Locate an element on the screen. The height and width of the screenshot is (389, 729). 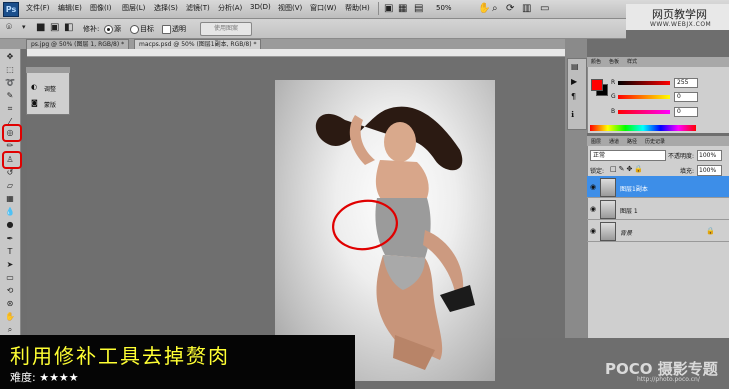
fill-field: 100% is located at coordinates (709, 170).